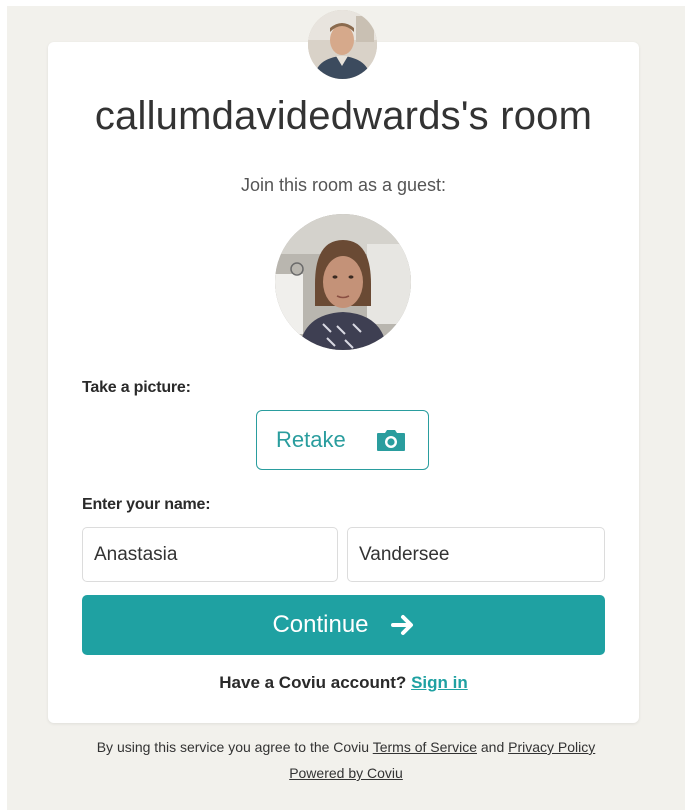 This screenshot has width=685, height=810. I want to click on guest-prompt: Join this room as a guest:, so click(343, 185).